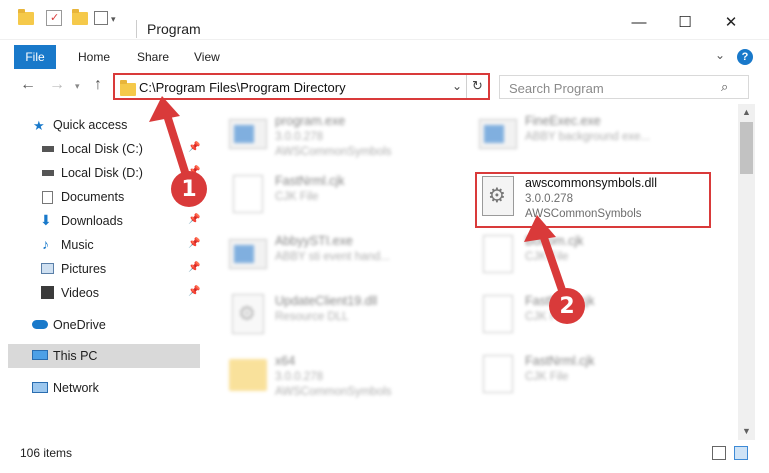 Image resolution: width=769 pixels, height=473 pixels. I want to click on step-2-callout: 2, so click(567, 306).